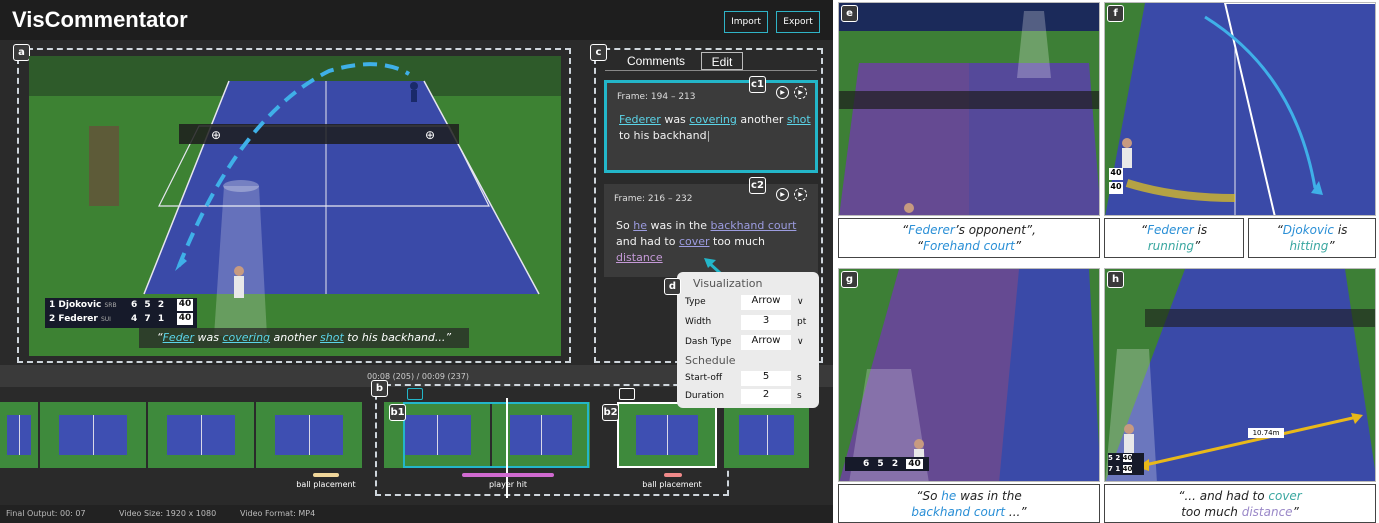  What do you see at coordinates (969, 375) in the screenshot?
I see `backhand-court-graphic` at bounding box center [969, 375].